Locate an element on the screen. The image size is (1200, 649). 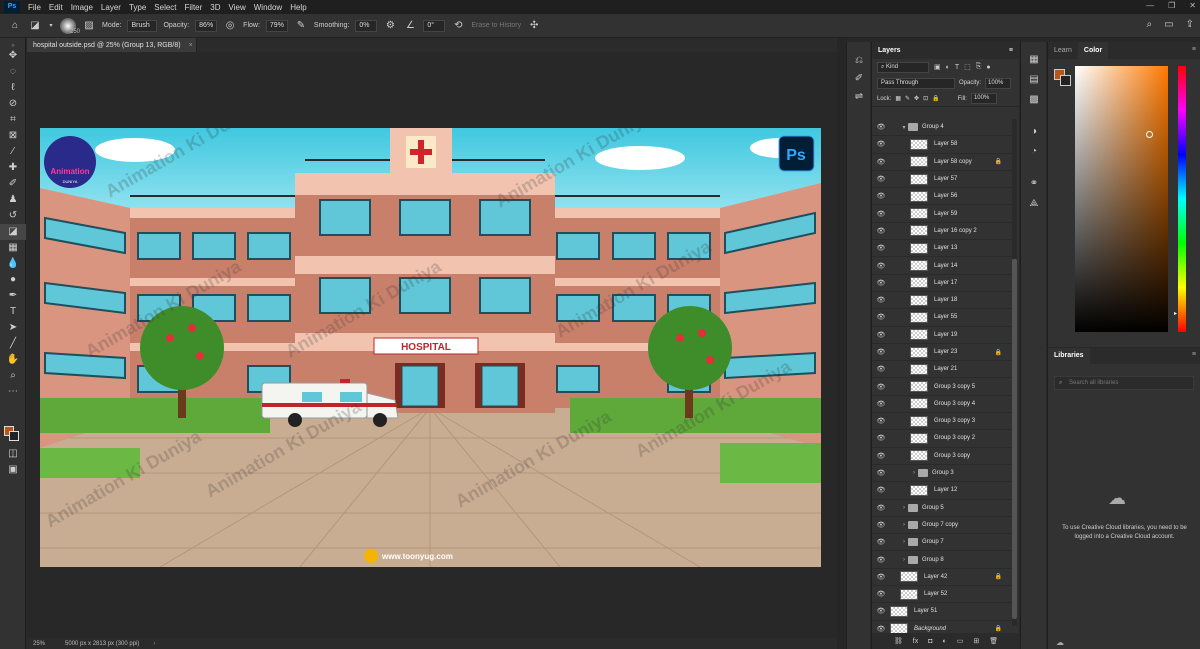
layer-name: Layer 16 copy 2 is located at coordinates (955, 231).